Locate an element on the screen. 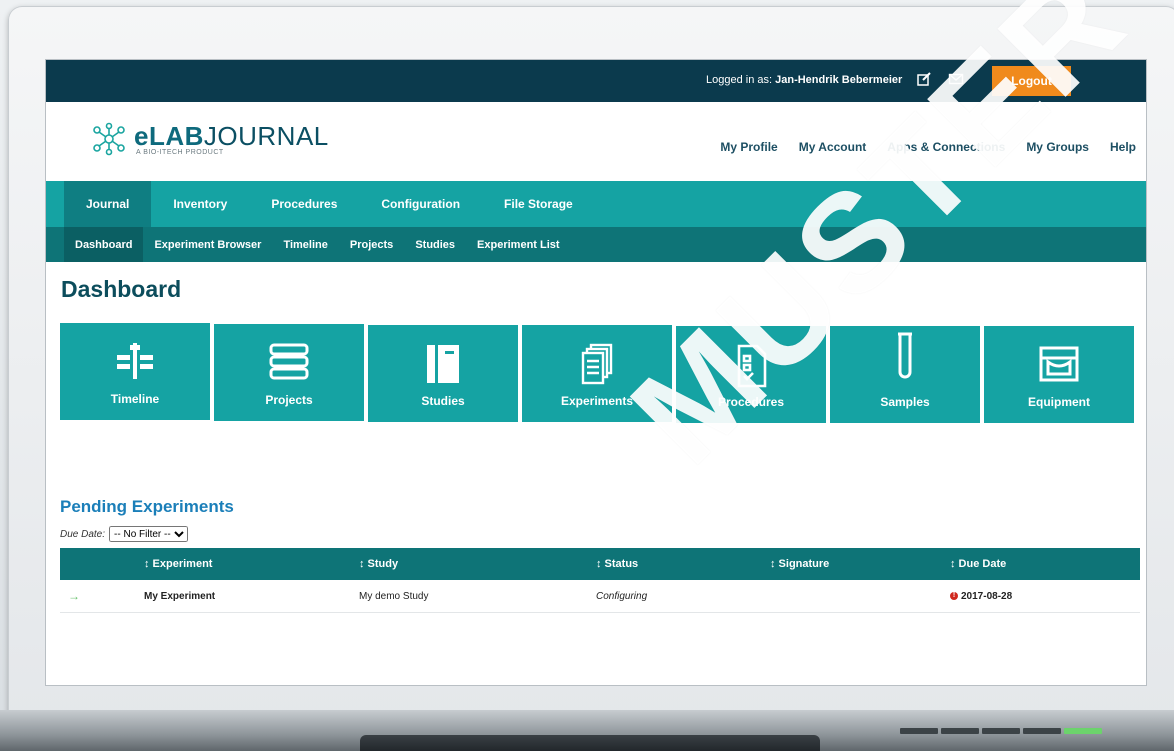 The image size is (1174, 751). tile-procedures: Procedures is located at coordinates (751, 374).